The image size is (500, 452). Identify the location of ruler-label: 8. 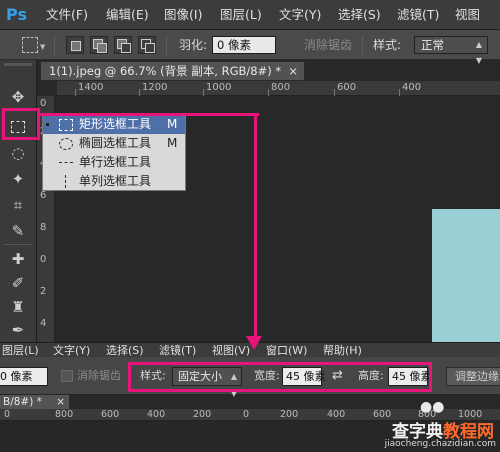
(43, 227).